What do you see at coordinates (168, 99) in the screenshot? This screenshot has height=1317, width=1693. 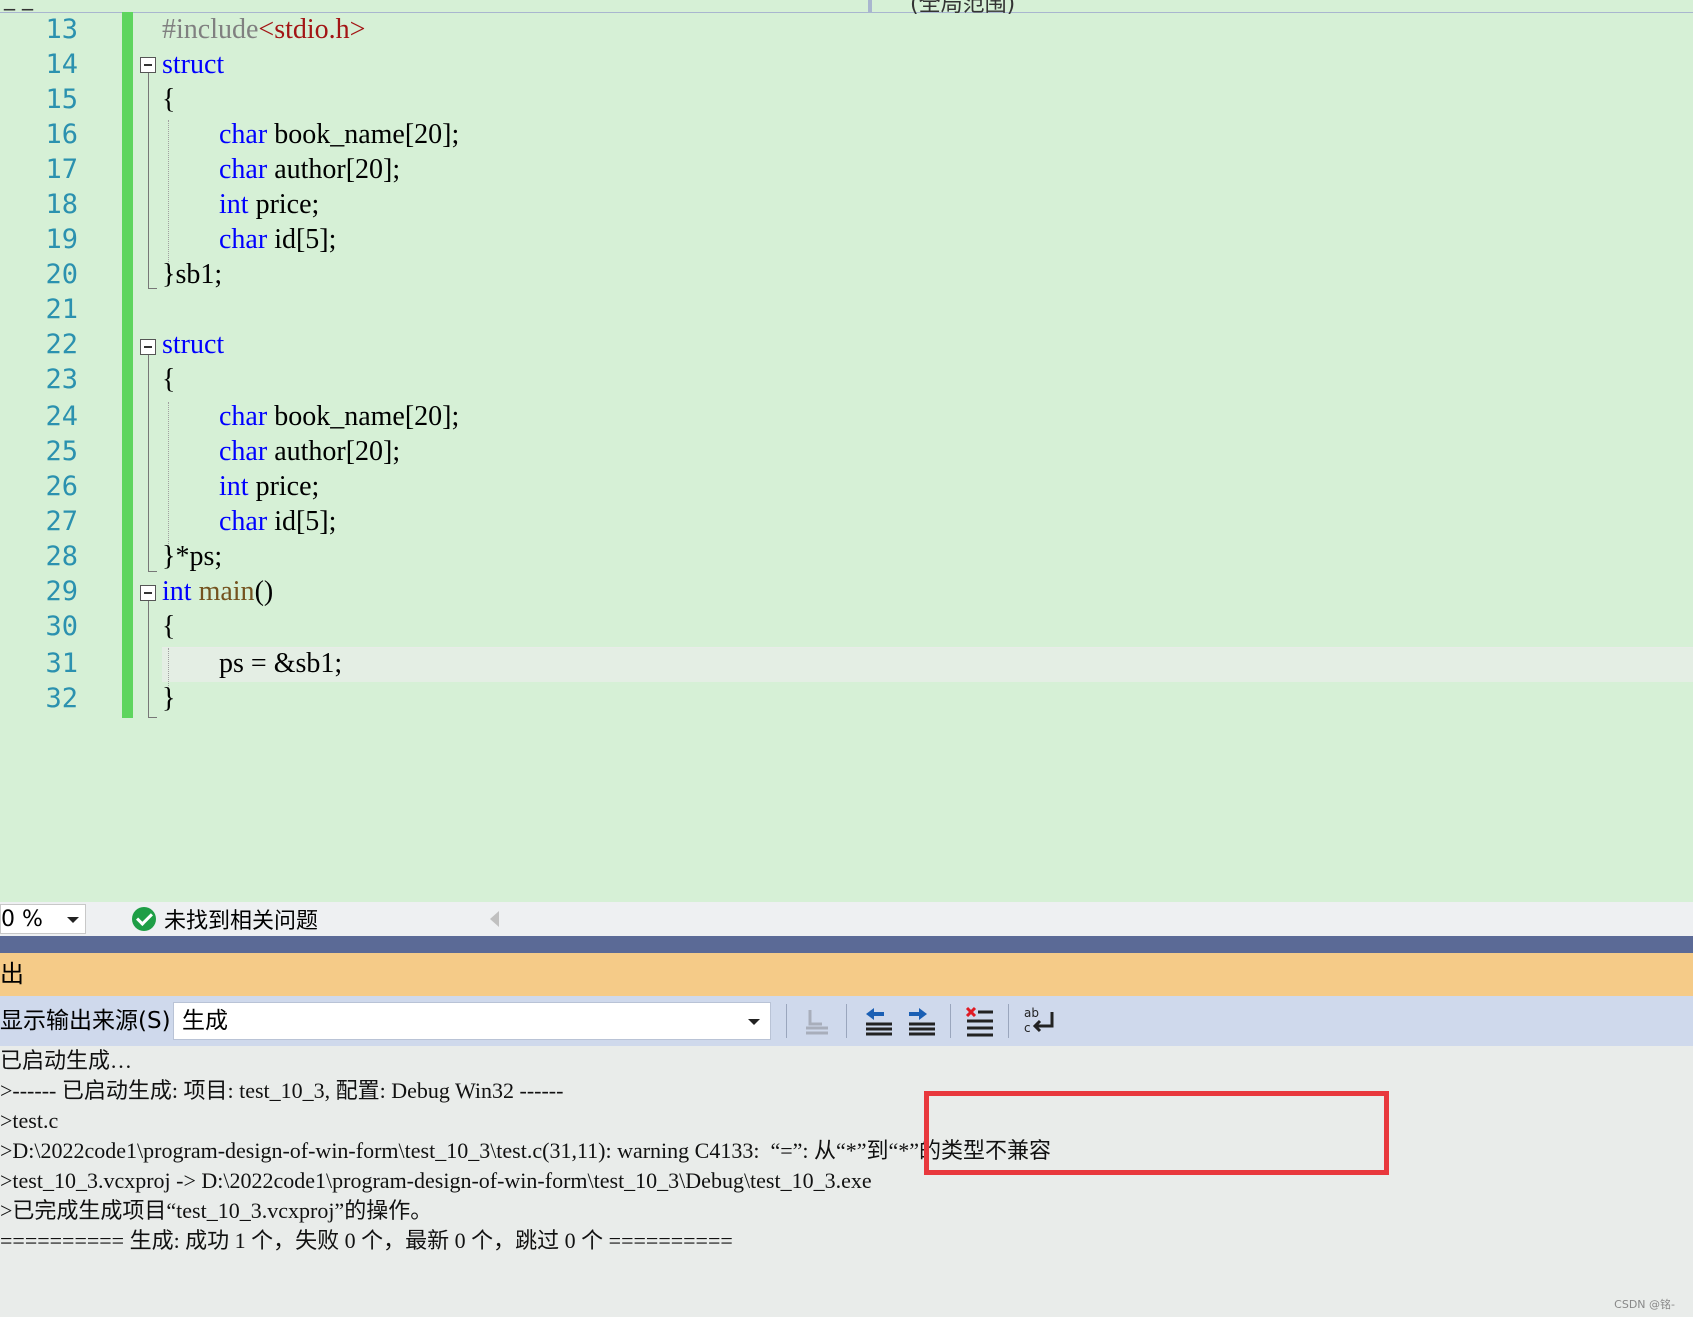 I see `code-line-15: {` at bounding box center [168, 99].